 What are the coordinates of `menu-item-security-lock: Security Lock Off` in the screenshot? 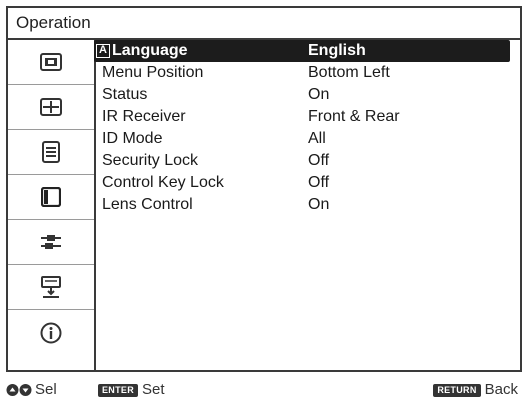 It's located at (302, 161).